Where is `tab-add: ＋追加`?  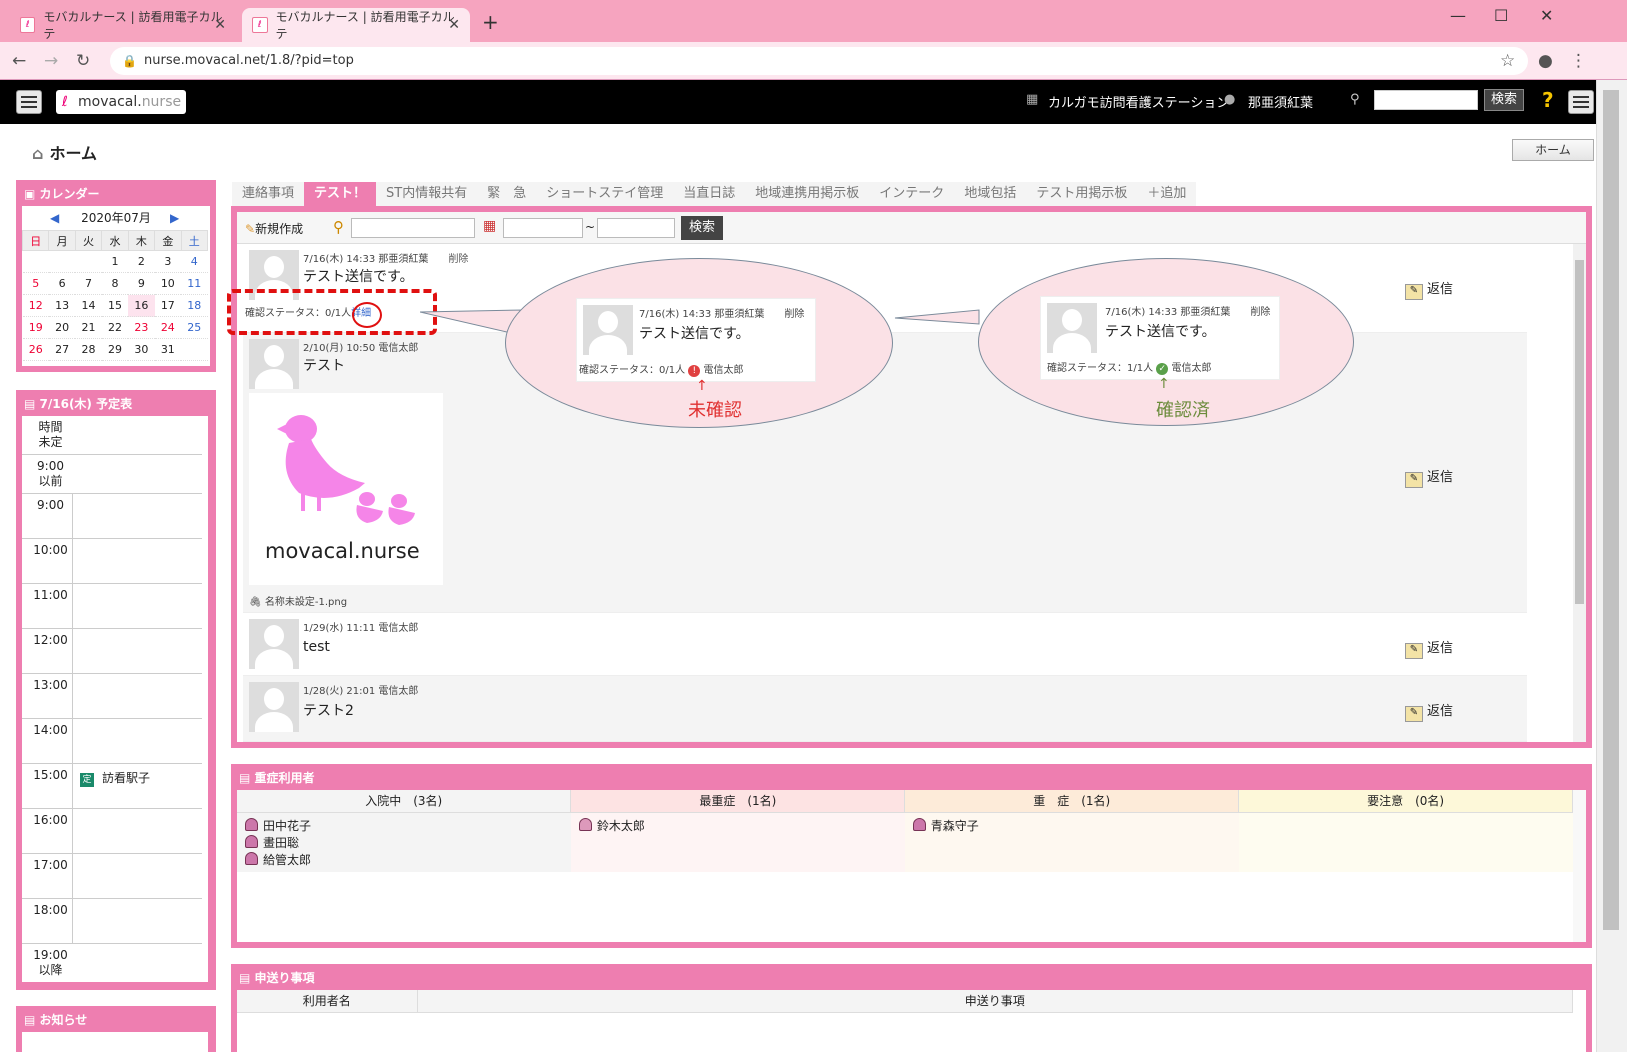 tab-add: ＋追加 is located at coordinates (1167, 194).